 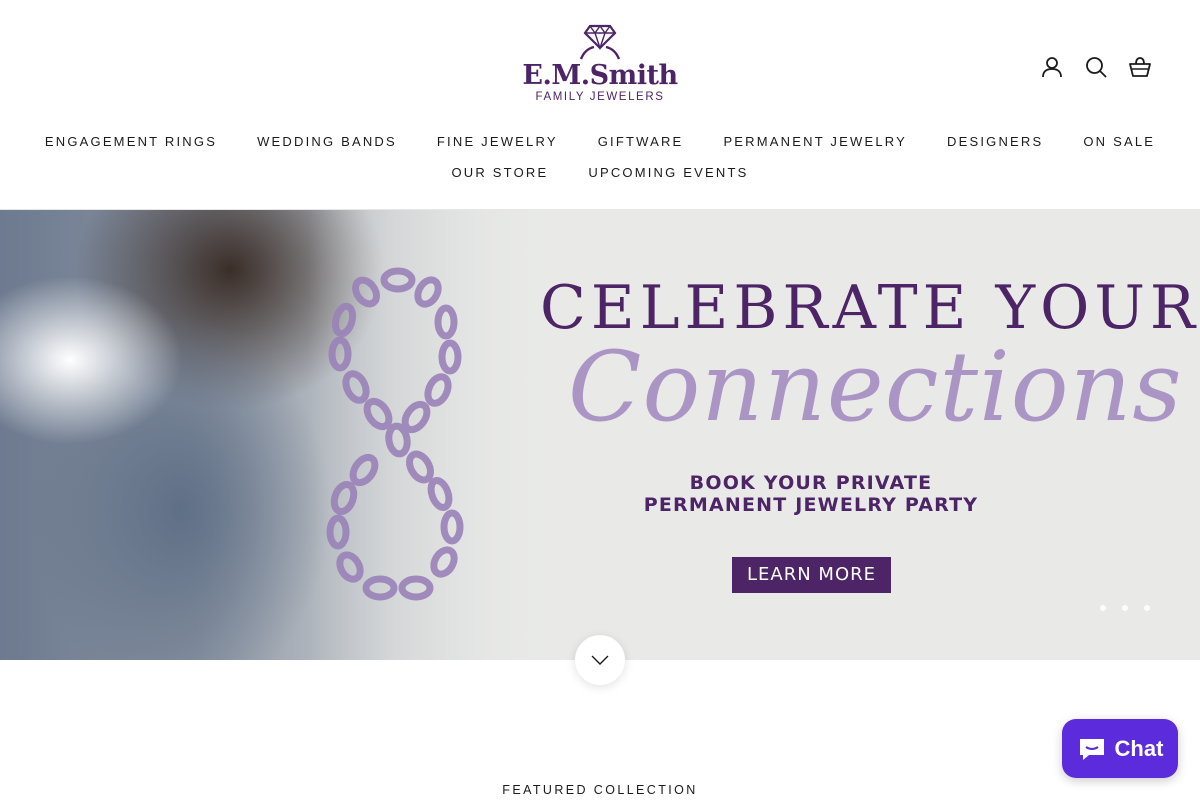 I want to click on nav-on-sale: ON SALE, so click(x=1119, y=142).